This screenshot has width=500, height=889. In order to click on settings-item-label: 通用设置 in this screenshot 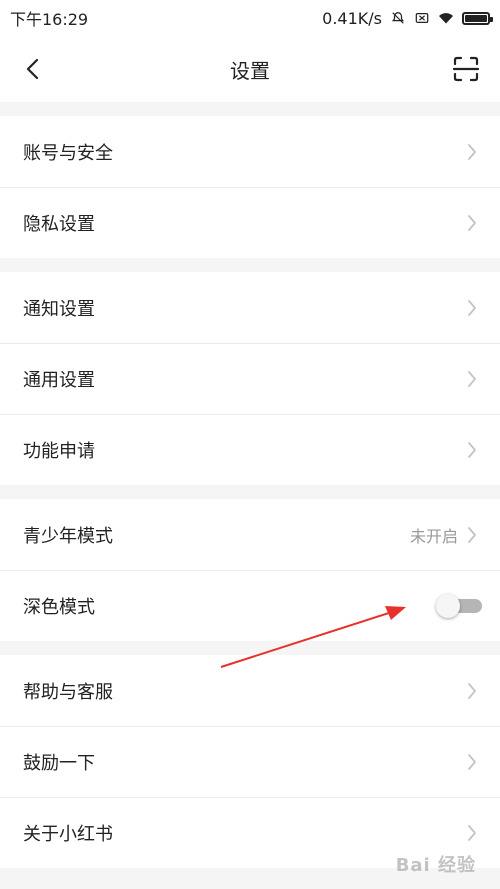, I will do `click(59, 380)`.